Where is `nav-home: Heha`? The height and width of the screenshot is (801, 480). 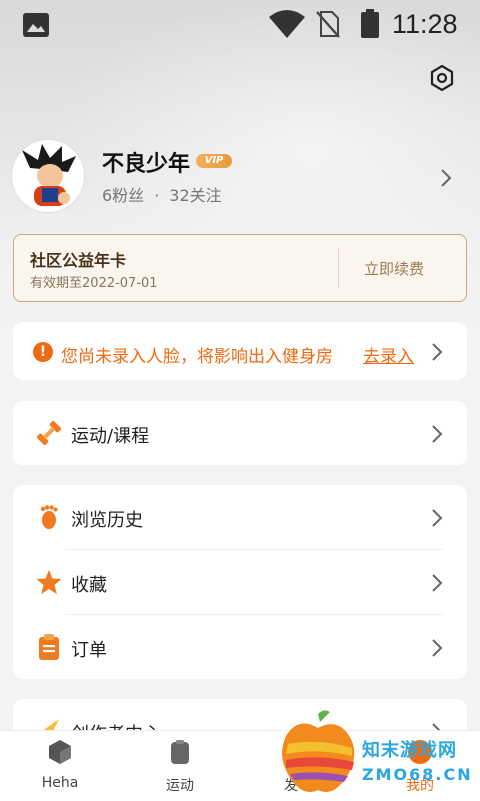 nav-home: Heha is located at coordinates (60, 766).